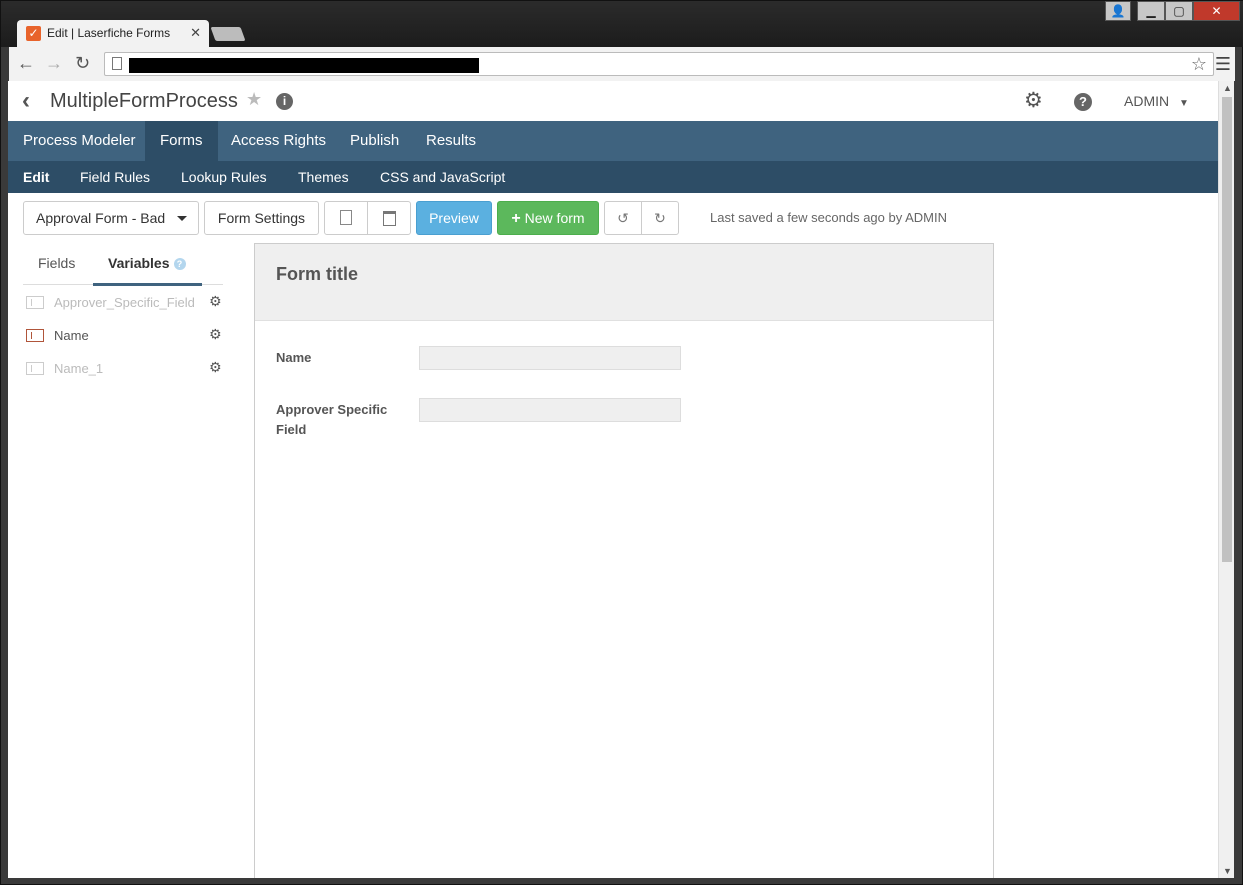 The width and height of the screenshot is (1243, 885). What do you see at coordinates (54, 63) in the screenshot?
I see `forward-arrow-icon: →` at bounding box center [54, 63].